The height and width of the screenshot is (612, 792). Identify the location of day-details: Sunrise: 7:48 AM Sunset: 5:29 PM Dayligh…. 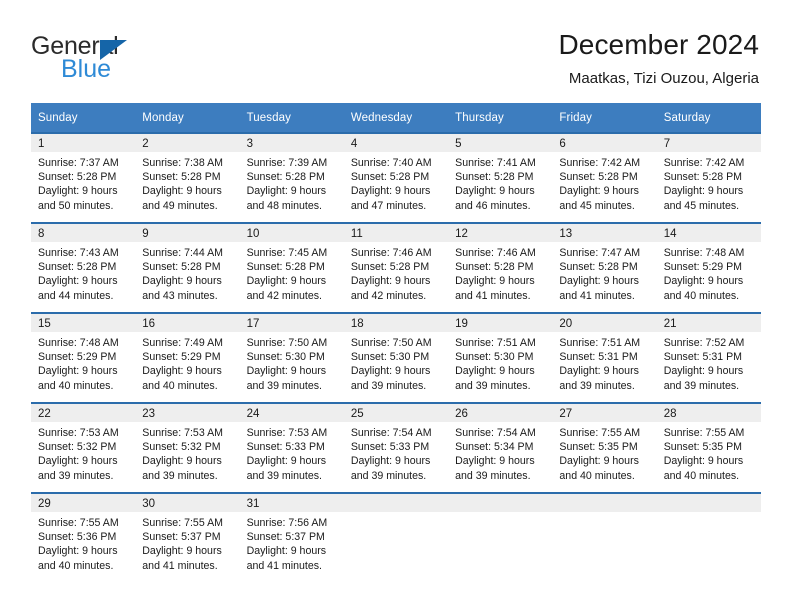
(709, 272).